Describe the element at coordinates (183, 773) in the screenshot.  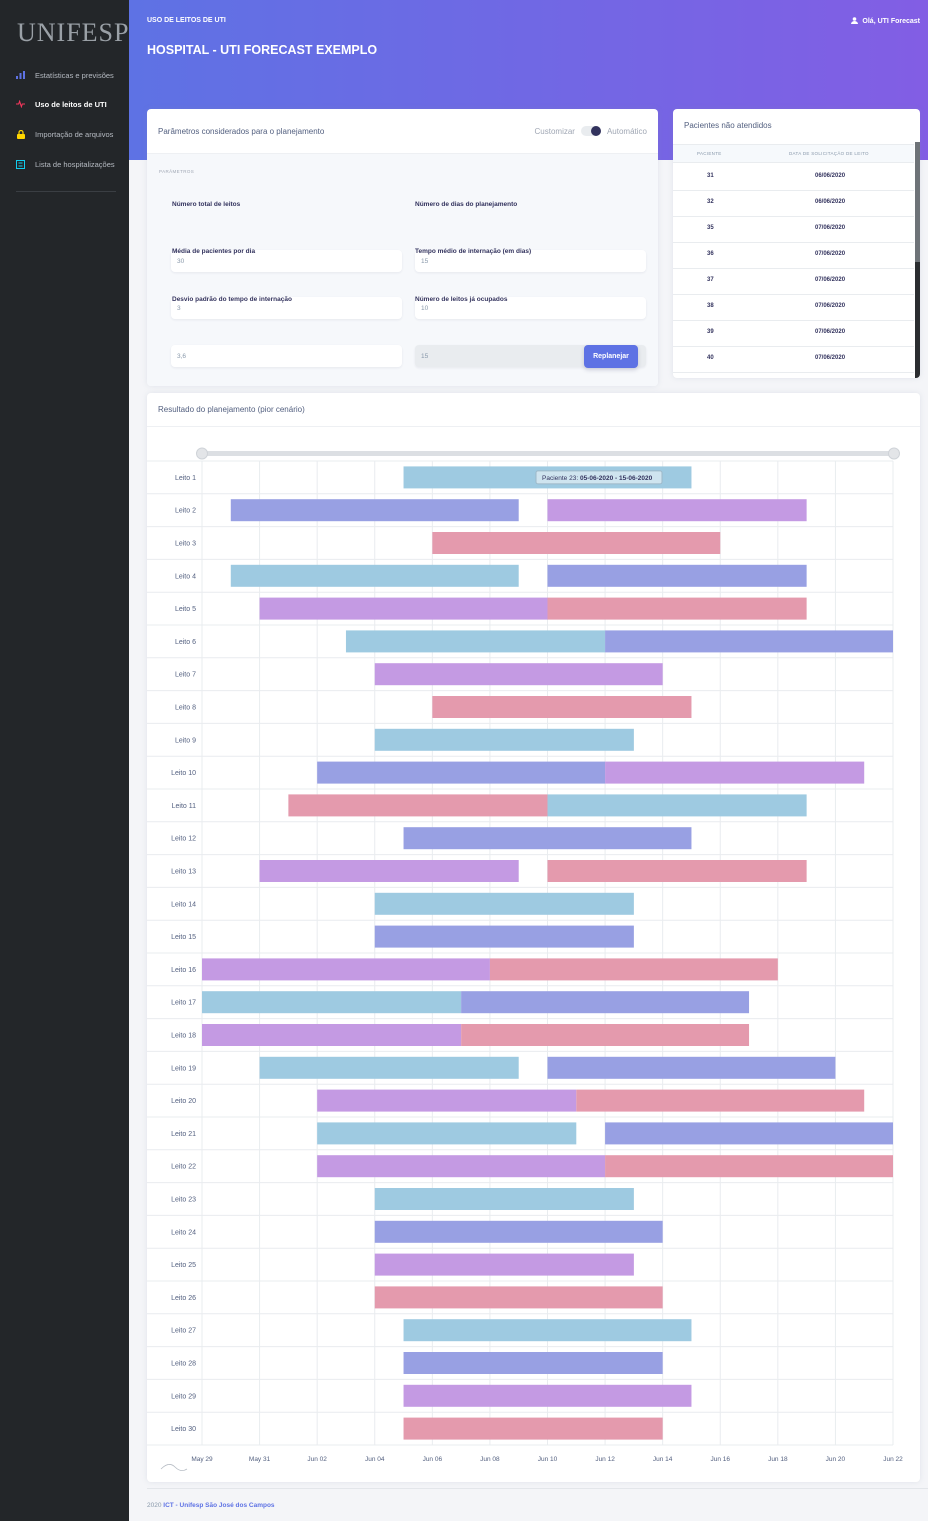
I see `row-label: Leito 10` at that location.